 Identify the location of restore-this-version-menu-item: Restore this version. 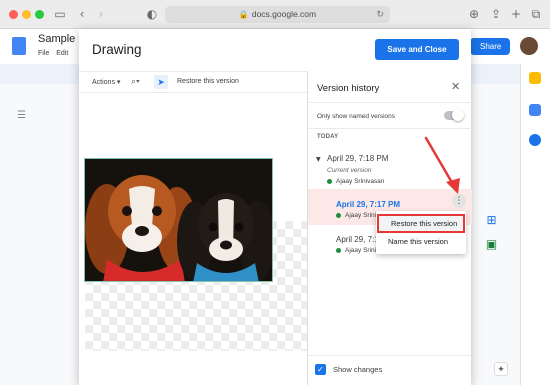
(421, 223).